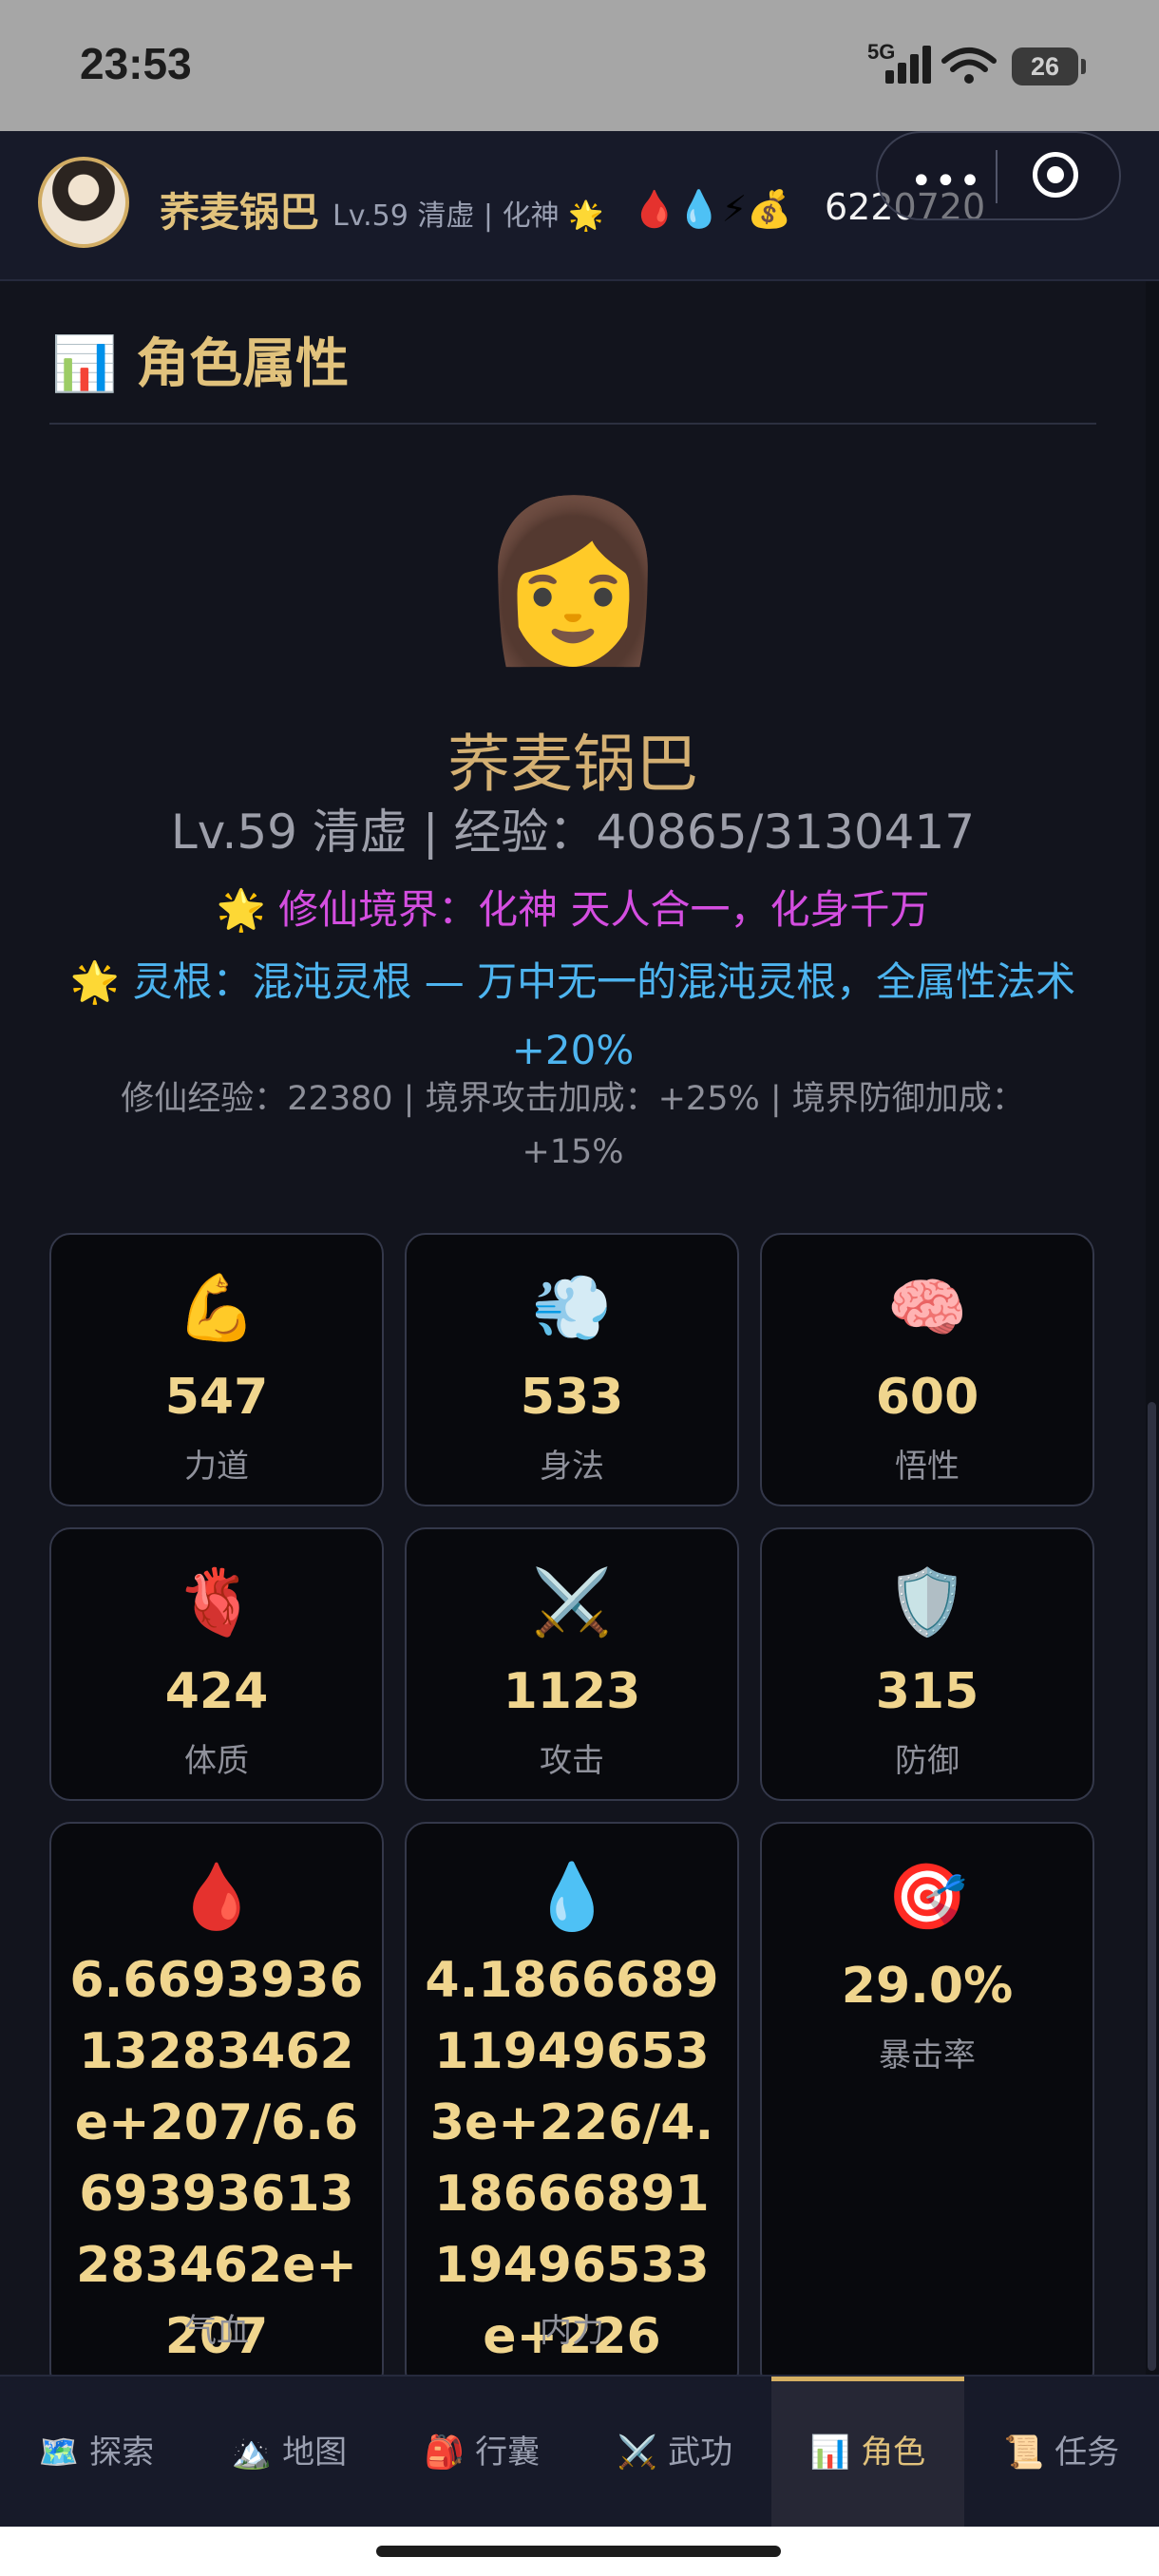  I want to click on close-target-icon, so click(1055, 175).